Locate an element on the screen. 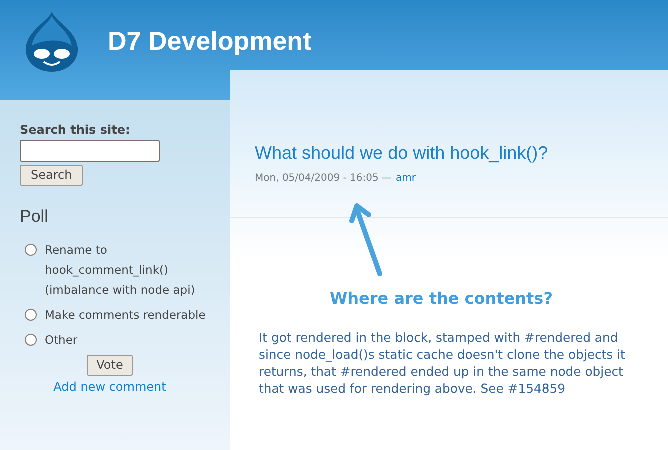 Image resolution: width=668 pixels, height=450 pixels. poll-option-label: Rename to hook_comment_link() (imbalance with node api) is located at coordinates (120, 270).